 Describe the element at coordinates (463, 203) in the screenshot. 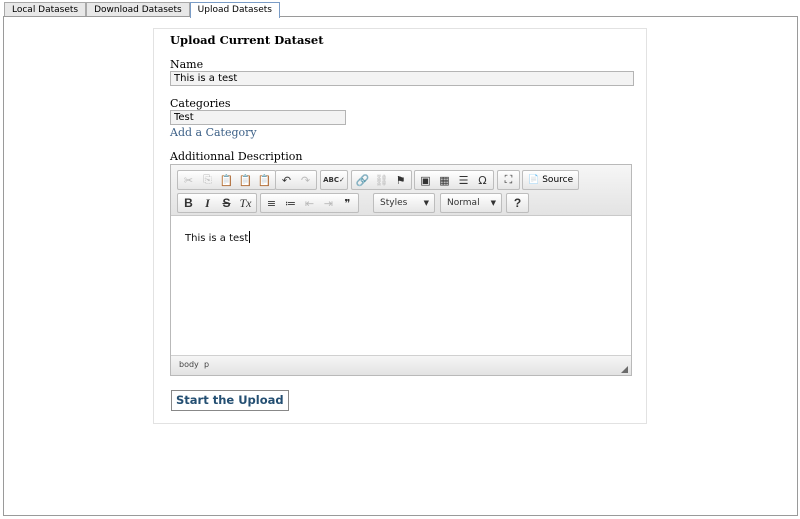

I see `format-label: Normal` at that location.